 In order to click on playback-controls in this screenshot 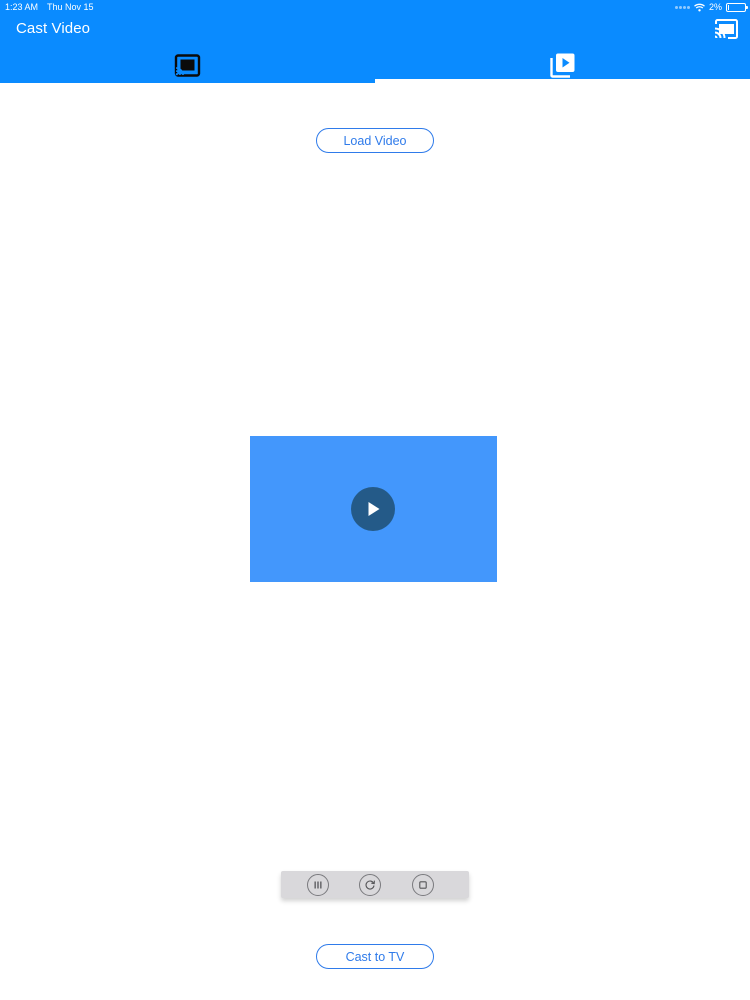, I will do `click(375, 884)`.